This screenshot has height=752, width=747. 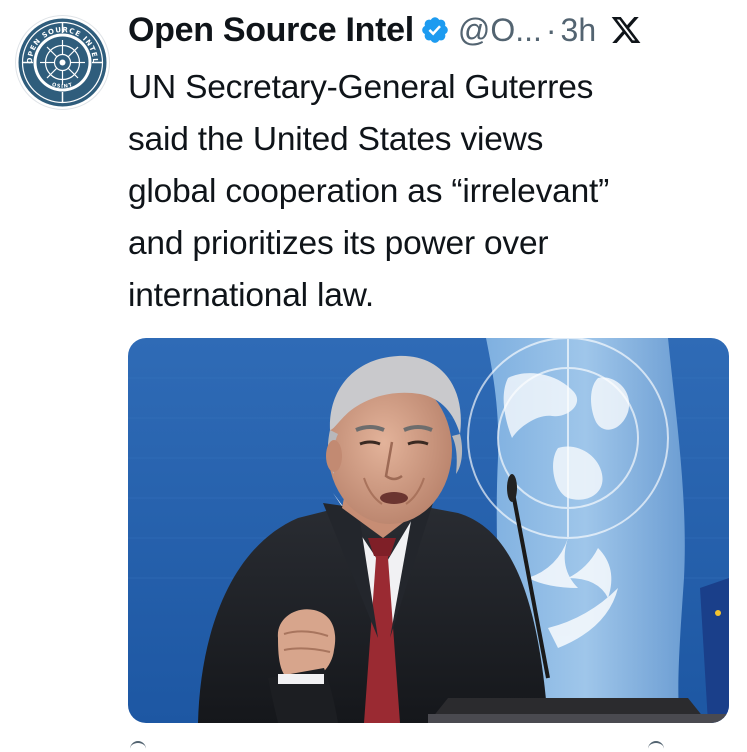 I want to click on osint-logo-icon: OPEN SOURCE INTEL OSINT, so click(x=62, y=62).